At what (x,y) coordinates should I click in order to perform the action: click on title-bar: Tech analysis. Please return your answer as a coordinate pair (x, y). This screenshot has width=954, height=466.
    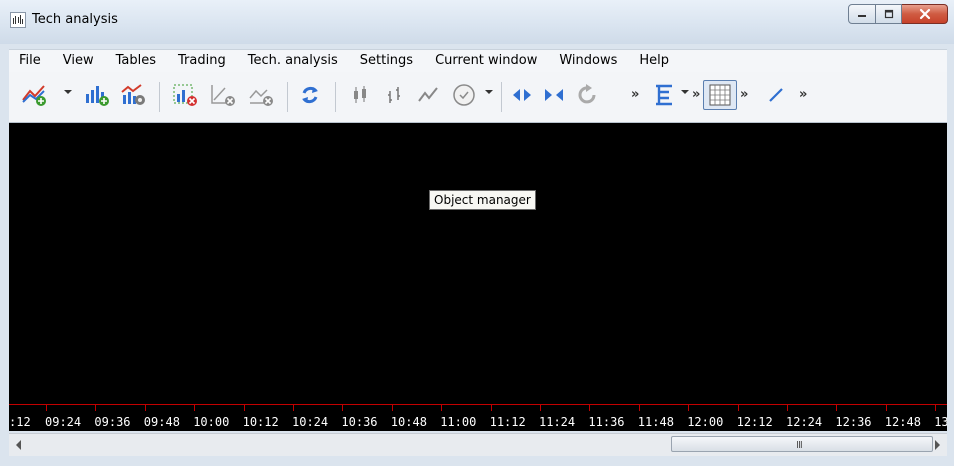
    Looking at the image, I should click on (477, 22).